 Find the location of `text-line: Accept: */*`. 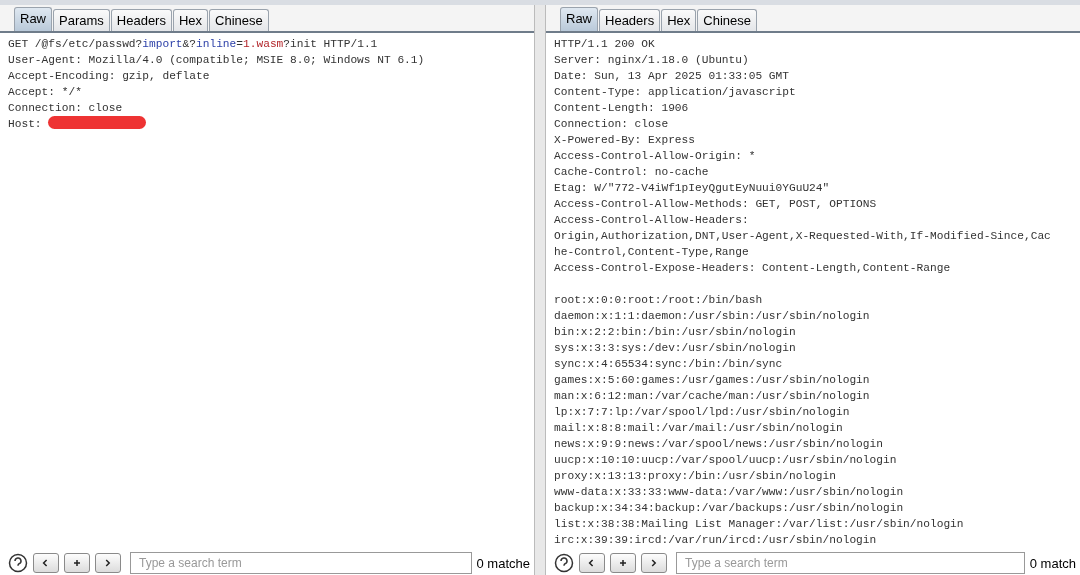

text-line: Accept: */* is located at coordinates (45, 92).